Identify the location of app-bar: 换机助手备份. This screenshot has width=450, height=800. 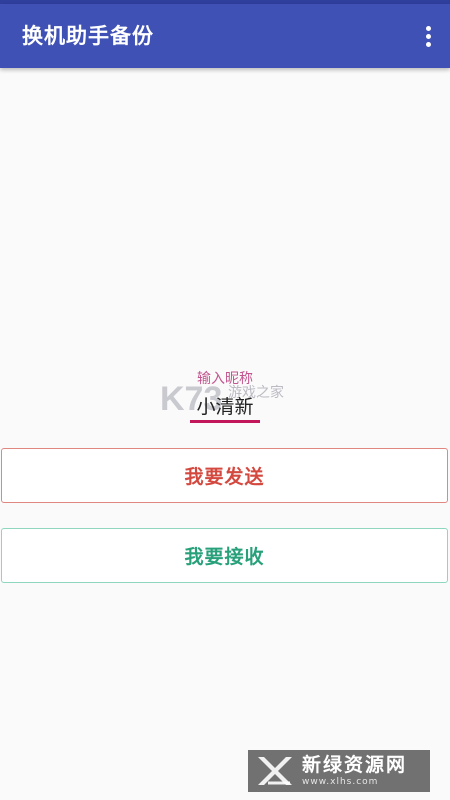
(225, 36).